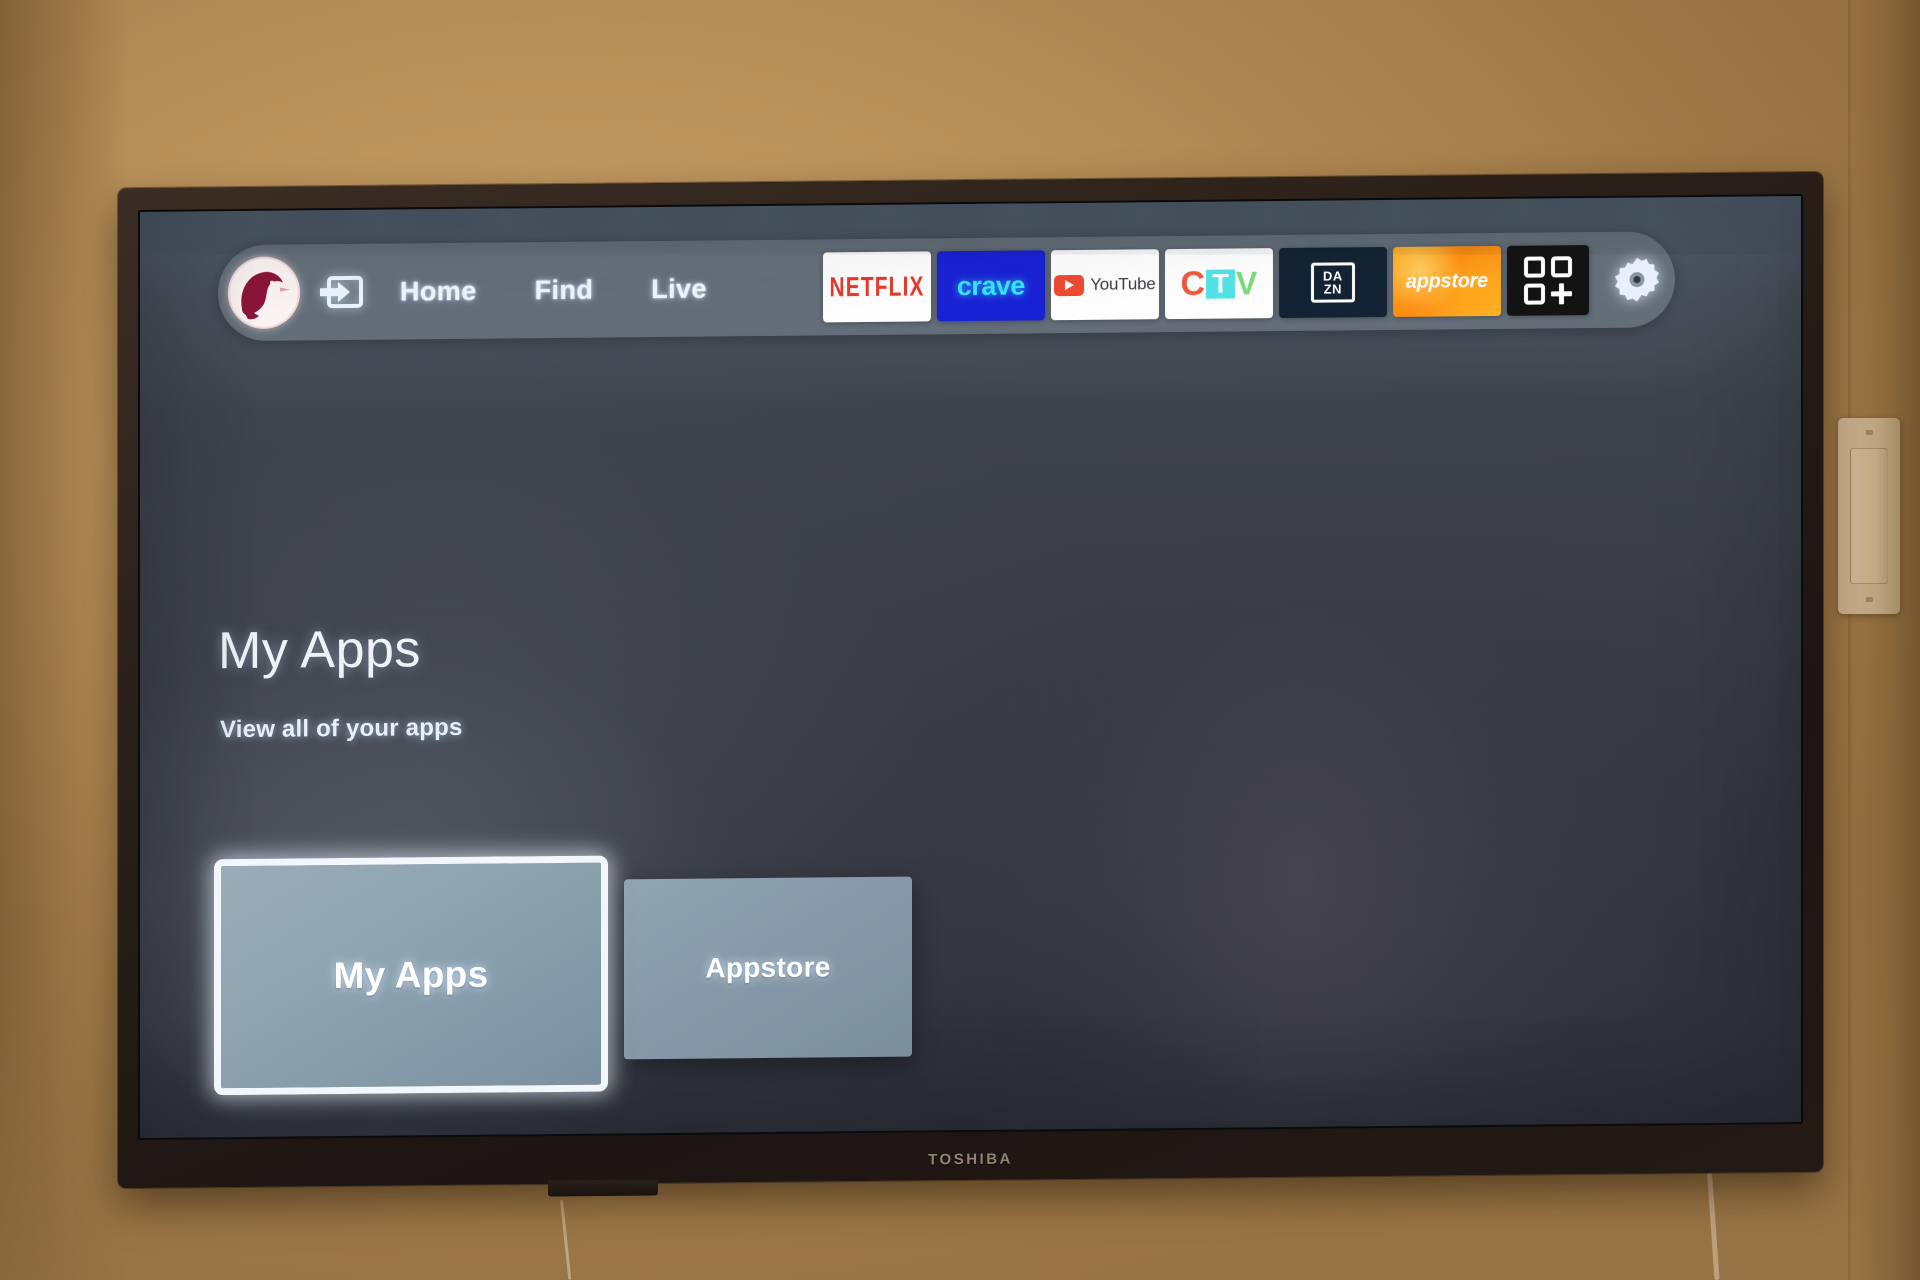  I want to click on tile-appstore: Appstore, so click(768, 968).